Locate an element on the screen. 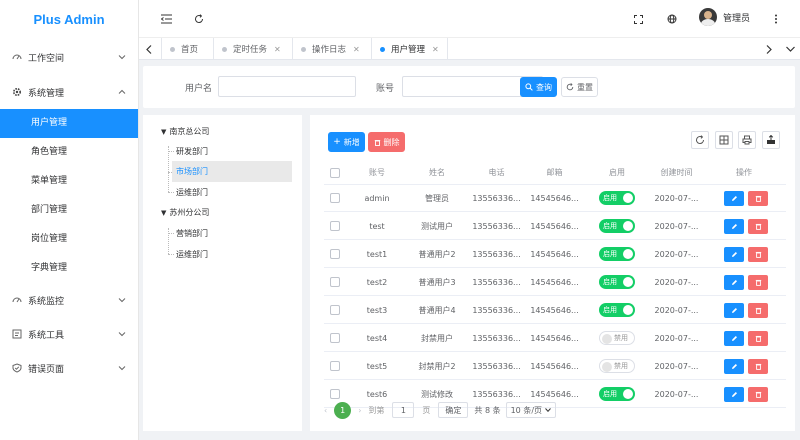 The image size is (800, 440). avatar is located at coordinates (708, 17).